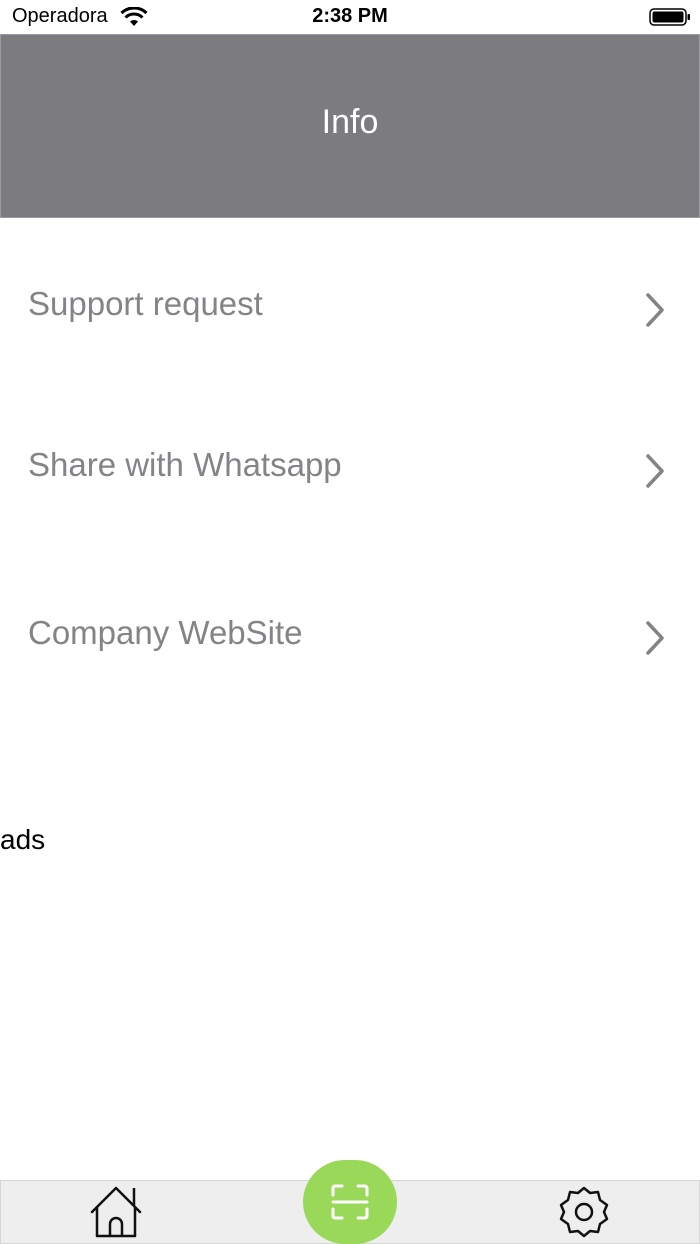  I want to click on status-bar: Operadora 2:38 PM, so click(350, 17).